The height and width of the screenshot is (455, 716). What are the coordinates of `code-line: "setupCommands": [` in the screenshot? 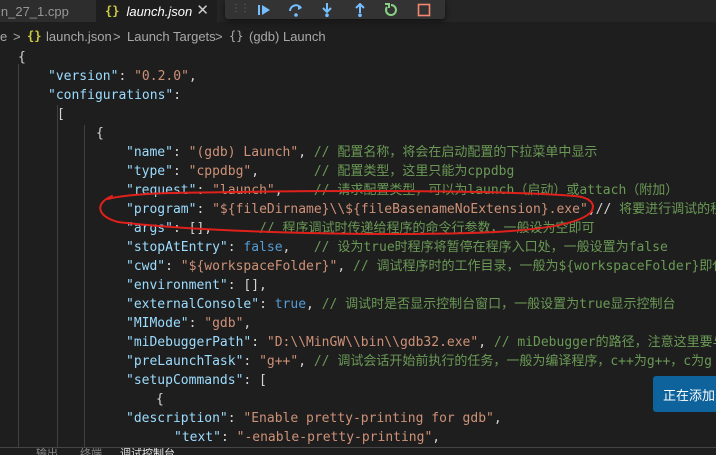 It's located at (196, 380).